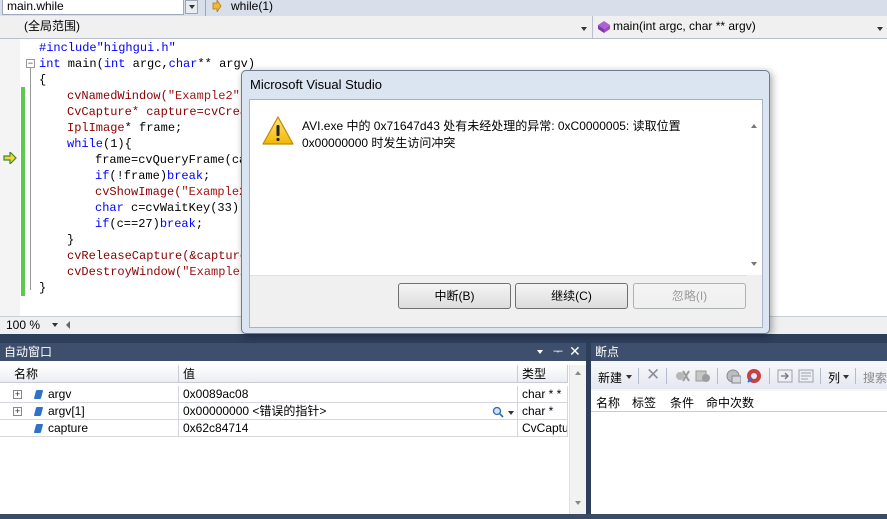 The width and height of the screenshot is (887, 519). Describe the element at coordinates (28, 352) in the screenshot. I see `autos-title: 自动窗口` at that location.